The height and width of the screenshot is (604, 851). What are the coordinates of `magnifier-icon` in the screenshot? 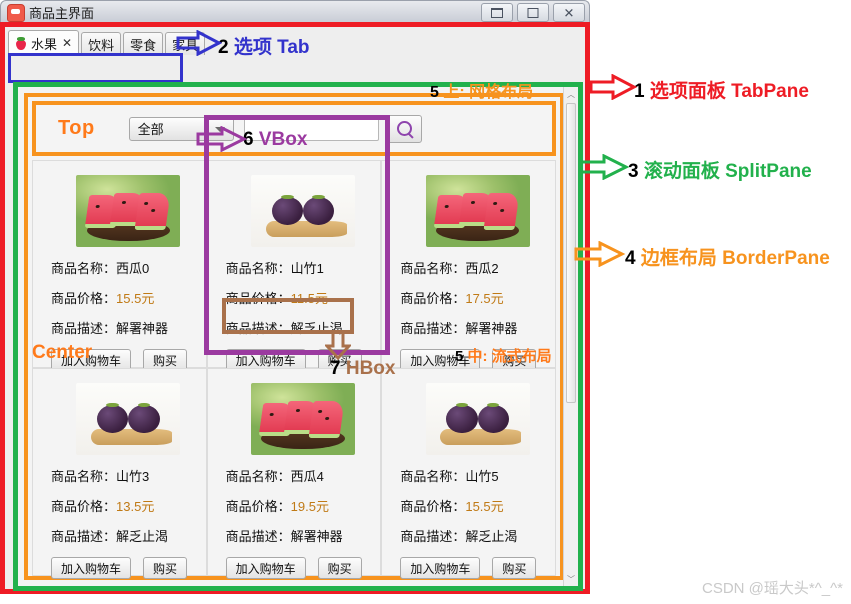 It's located at (404, 128).